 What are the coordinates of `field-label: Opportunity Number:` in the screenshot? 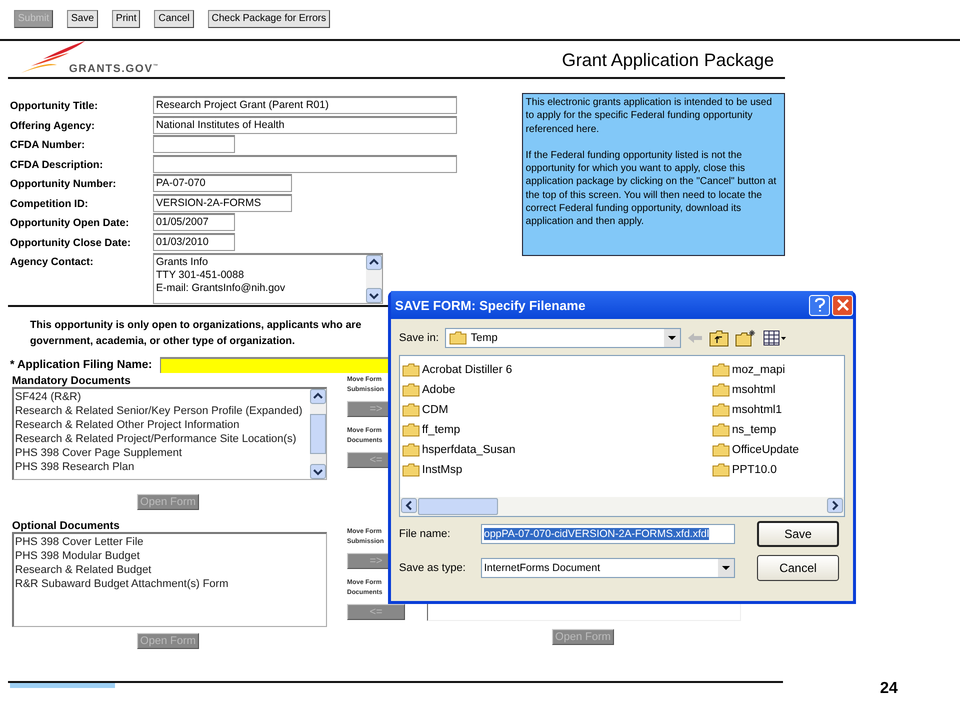 It's located at (64, 183).